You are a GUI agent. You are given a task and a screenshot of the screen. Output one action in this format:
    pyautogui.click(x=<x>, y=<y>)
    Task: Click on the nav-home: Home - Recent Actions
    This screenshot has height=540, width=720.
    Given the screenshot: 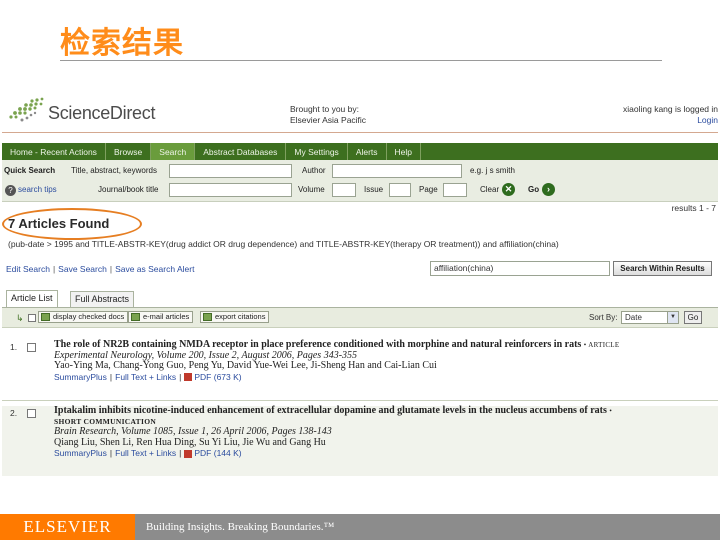 What is the action you would take?
    pyautogui.click(x=54, y=151)
    